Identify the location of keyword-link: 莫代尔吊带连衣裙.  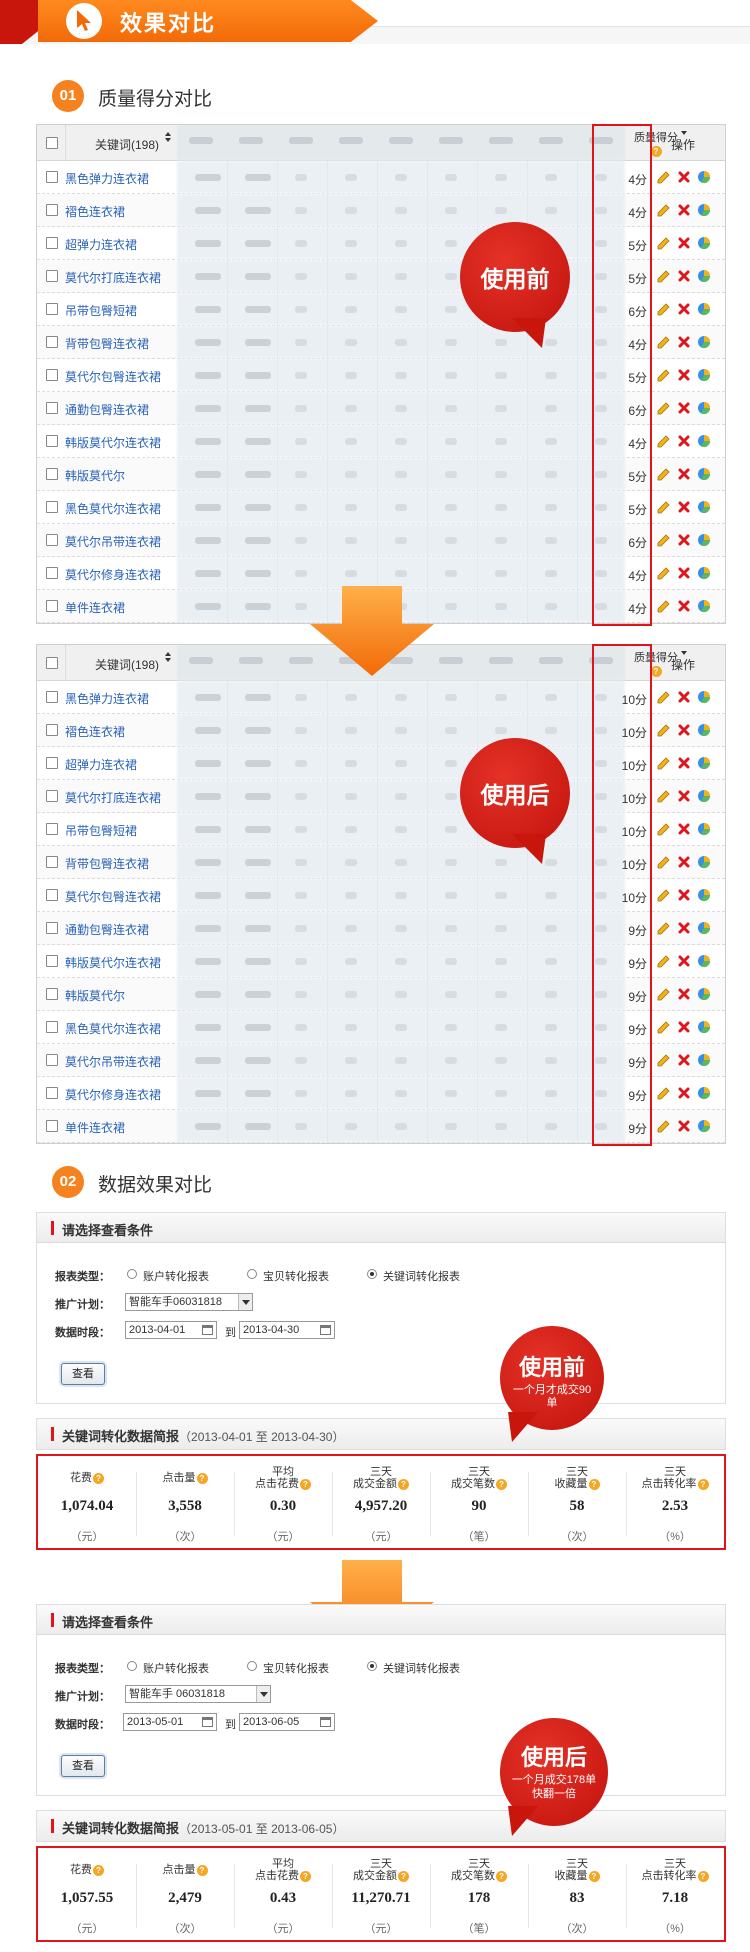
(113, 541).